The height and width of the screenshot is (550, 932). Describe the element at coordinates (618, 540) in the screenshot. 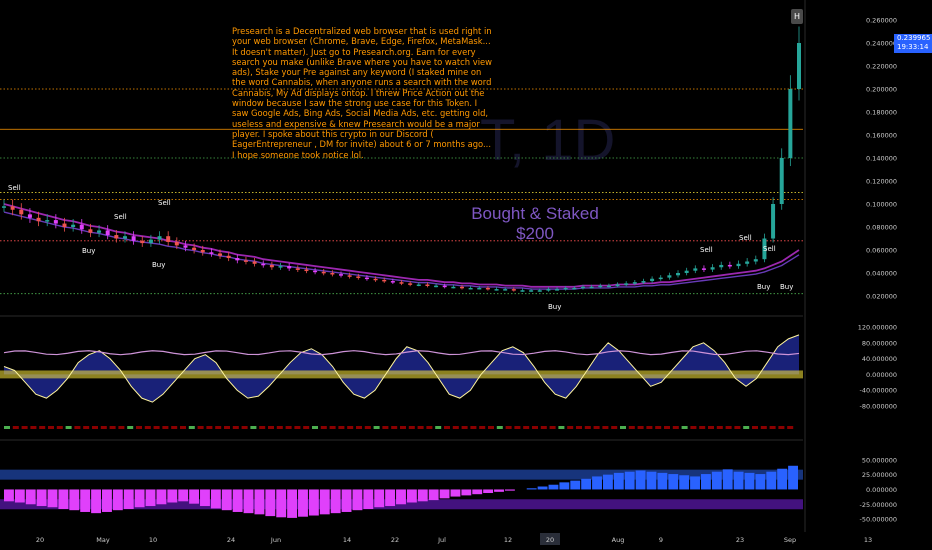

I see `x-axis-label: Aug` at that location.